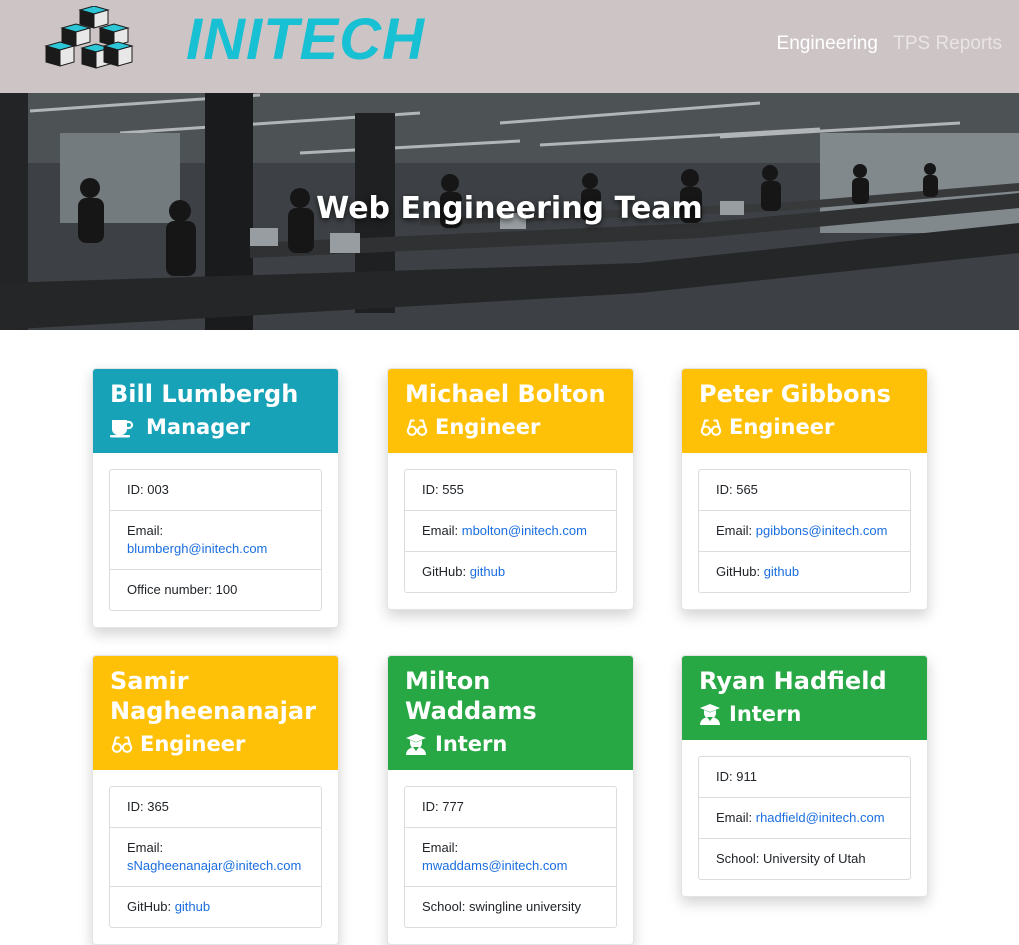  Describe the element at coordinates (198, 427) in the screenshot. I see `role-label: Manager` at that location.